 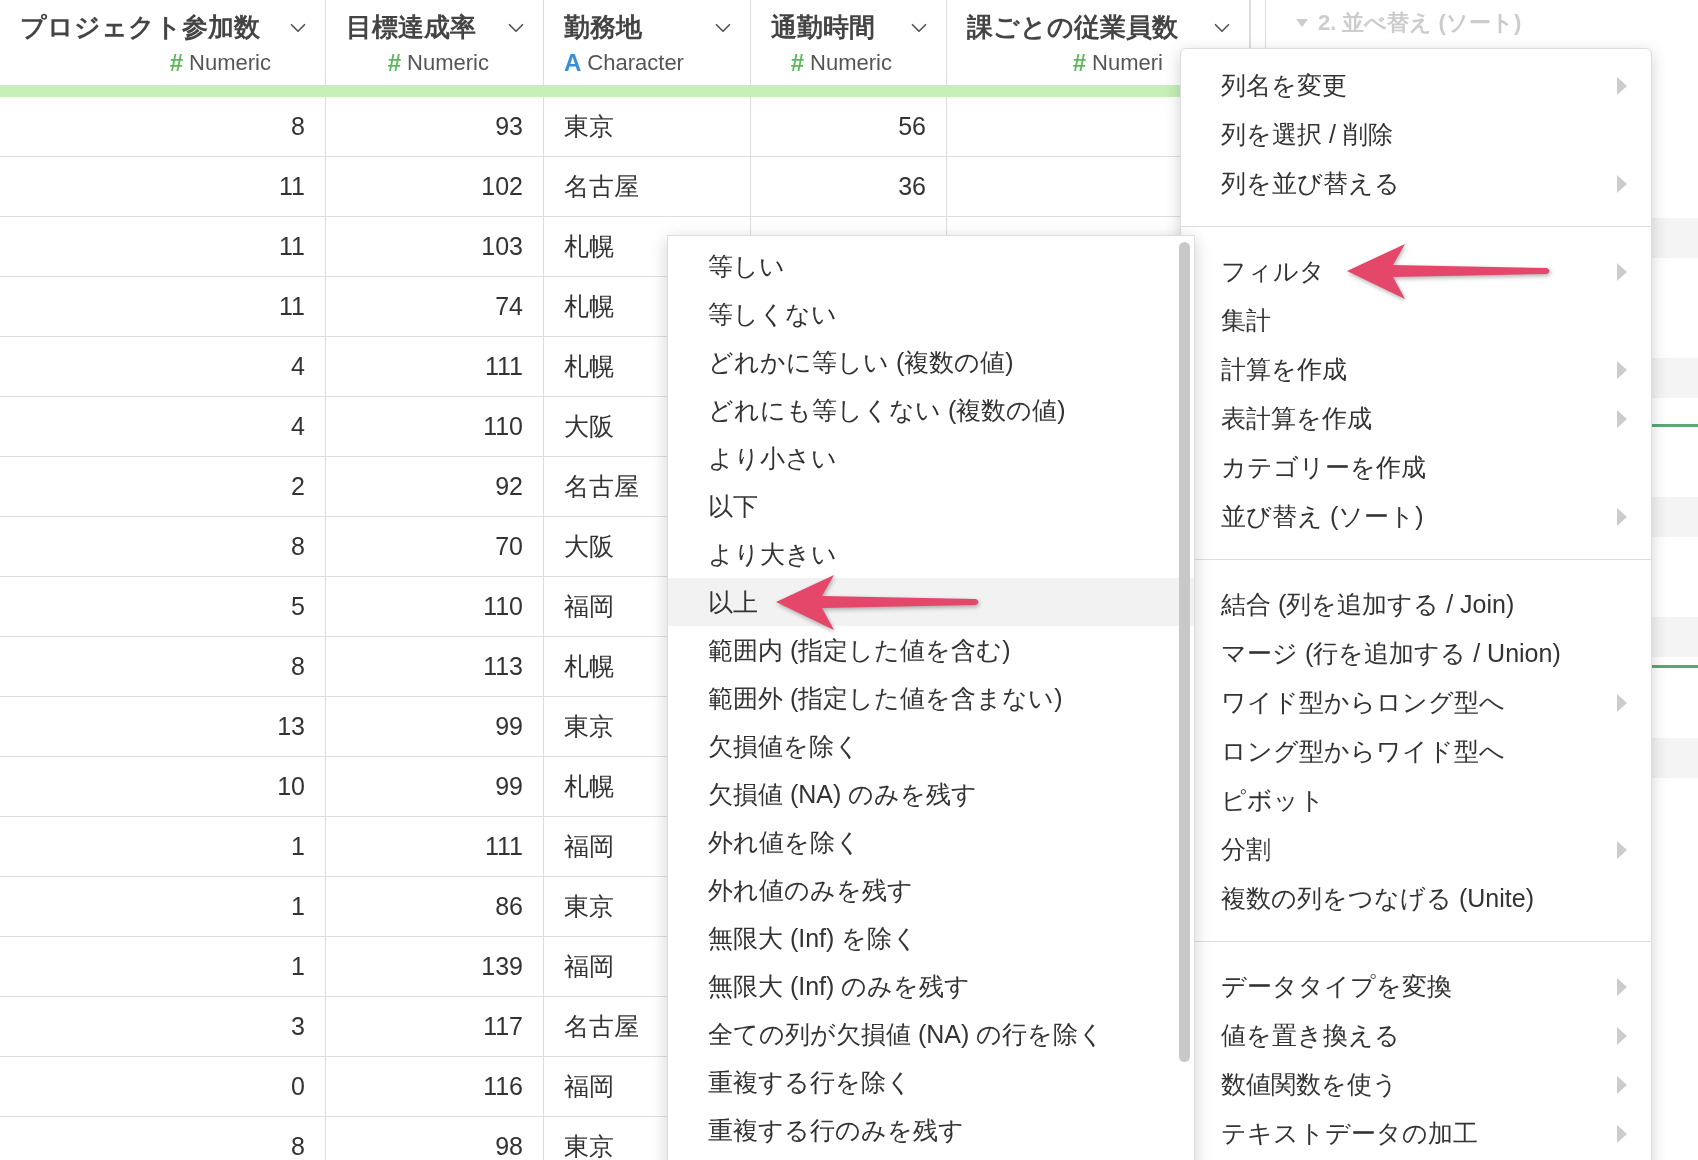 I want to click on menu-item: フィルタ, so click(x=1424, y=271).